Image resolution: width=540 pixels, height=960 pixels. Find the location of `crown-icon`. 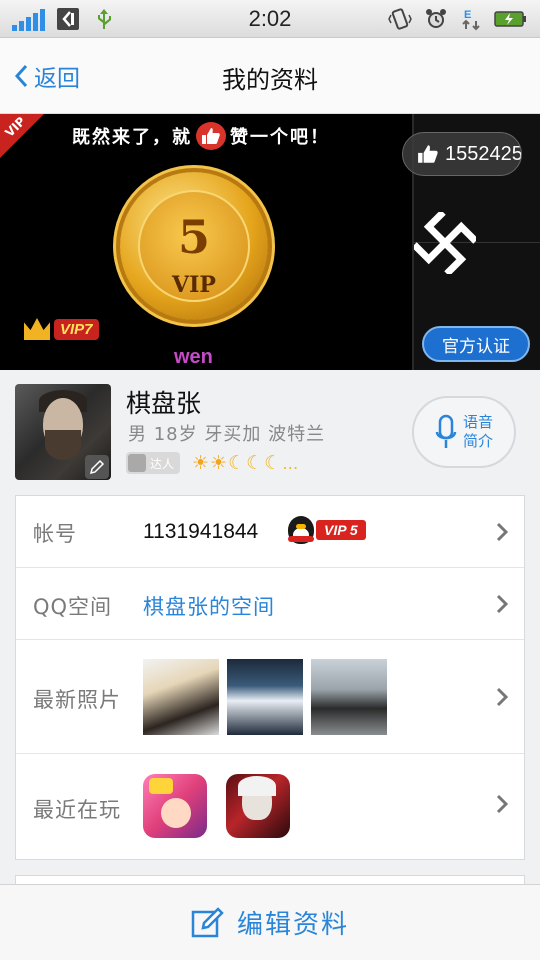

crown-icon is located at coordinates (37, 329).